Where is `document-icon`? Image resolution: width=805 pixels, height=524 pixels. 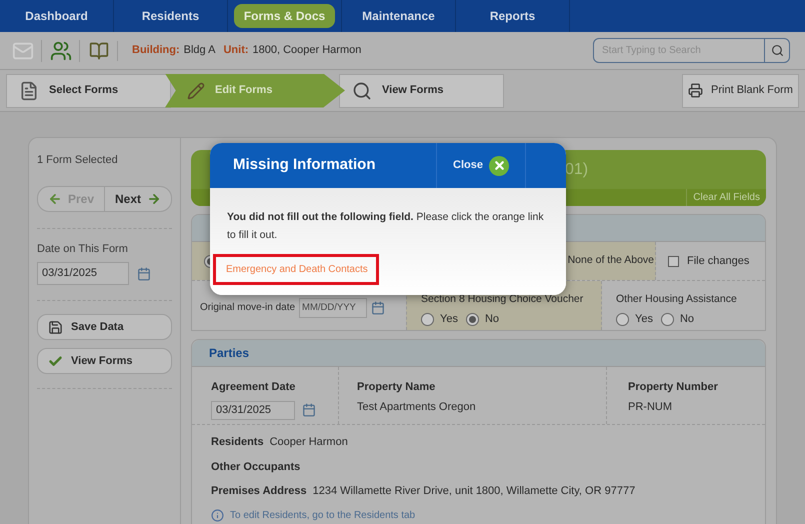
document-icon is located at coordinates (29, 90).